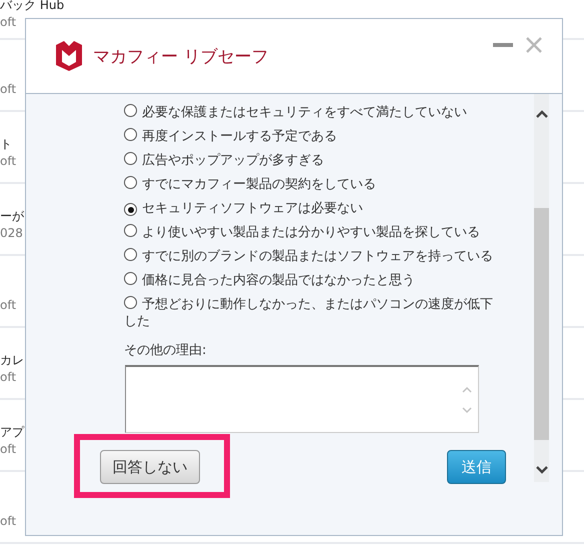 Image resolution: width=584 pixels, height=555 pixels. What do you see at coordinates (309, 312) in the screenshot?
I see `reason-radio: 予想どおりに動作しなかった、またはパソコンの速度が低下した` at bounding box center [309, 312].